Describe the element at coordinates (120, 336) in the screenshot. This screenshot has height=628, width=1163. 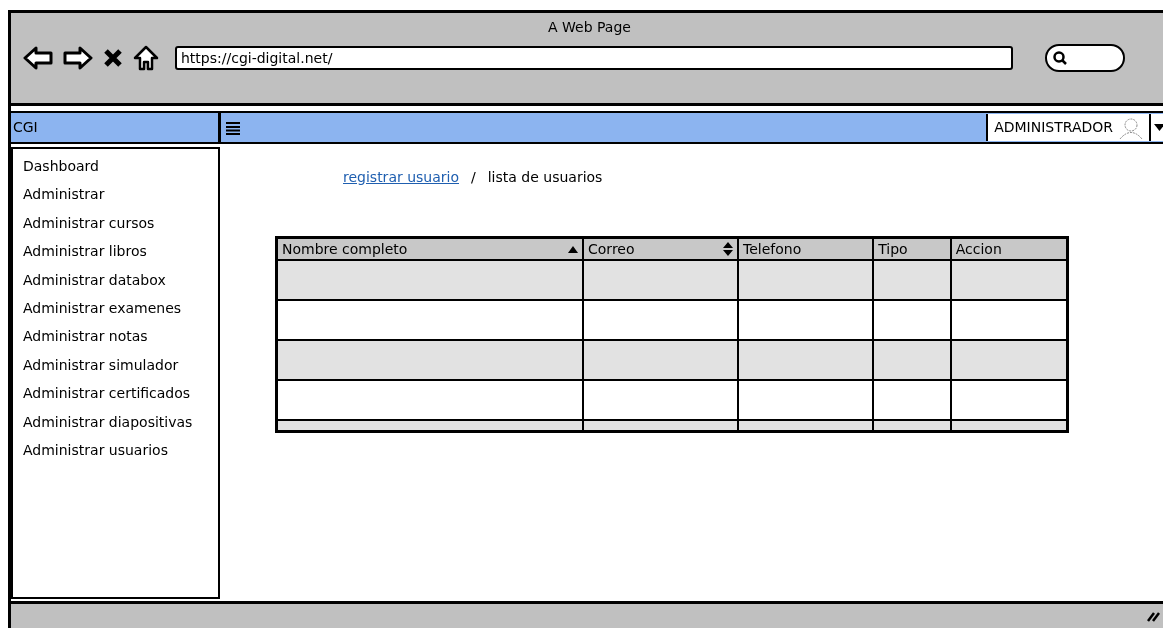
I see `sidebar-item: Administrar notas` at that location.